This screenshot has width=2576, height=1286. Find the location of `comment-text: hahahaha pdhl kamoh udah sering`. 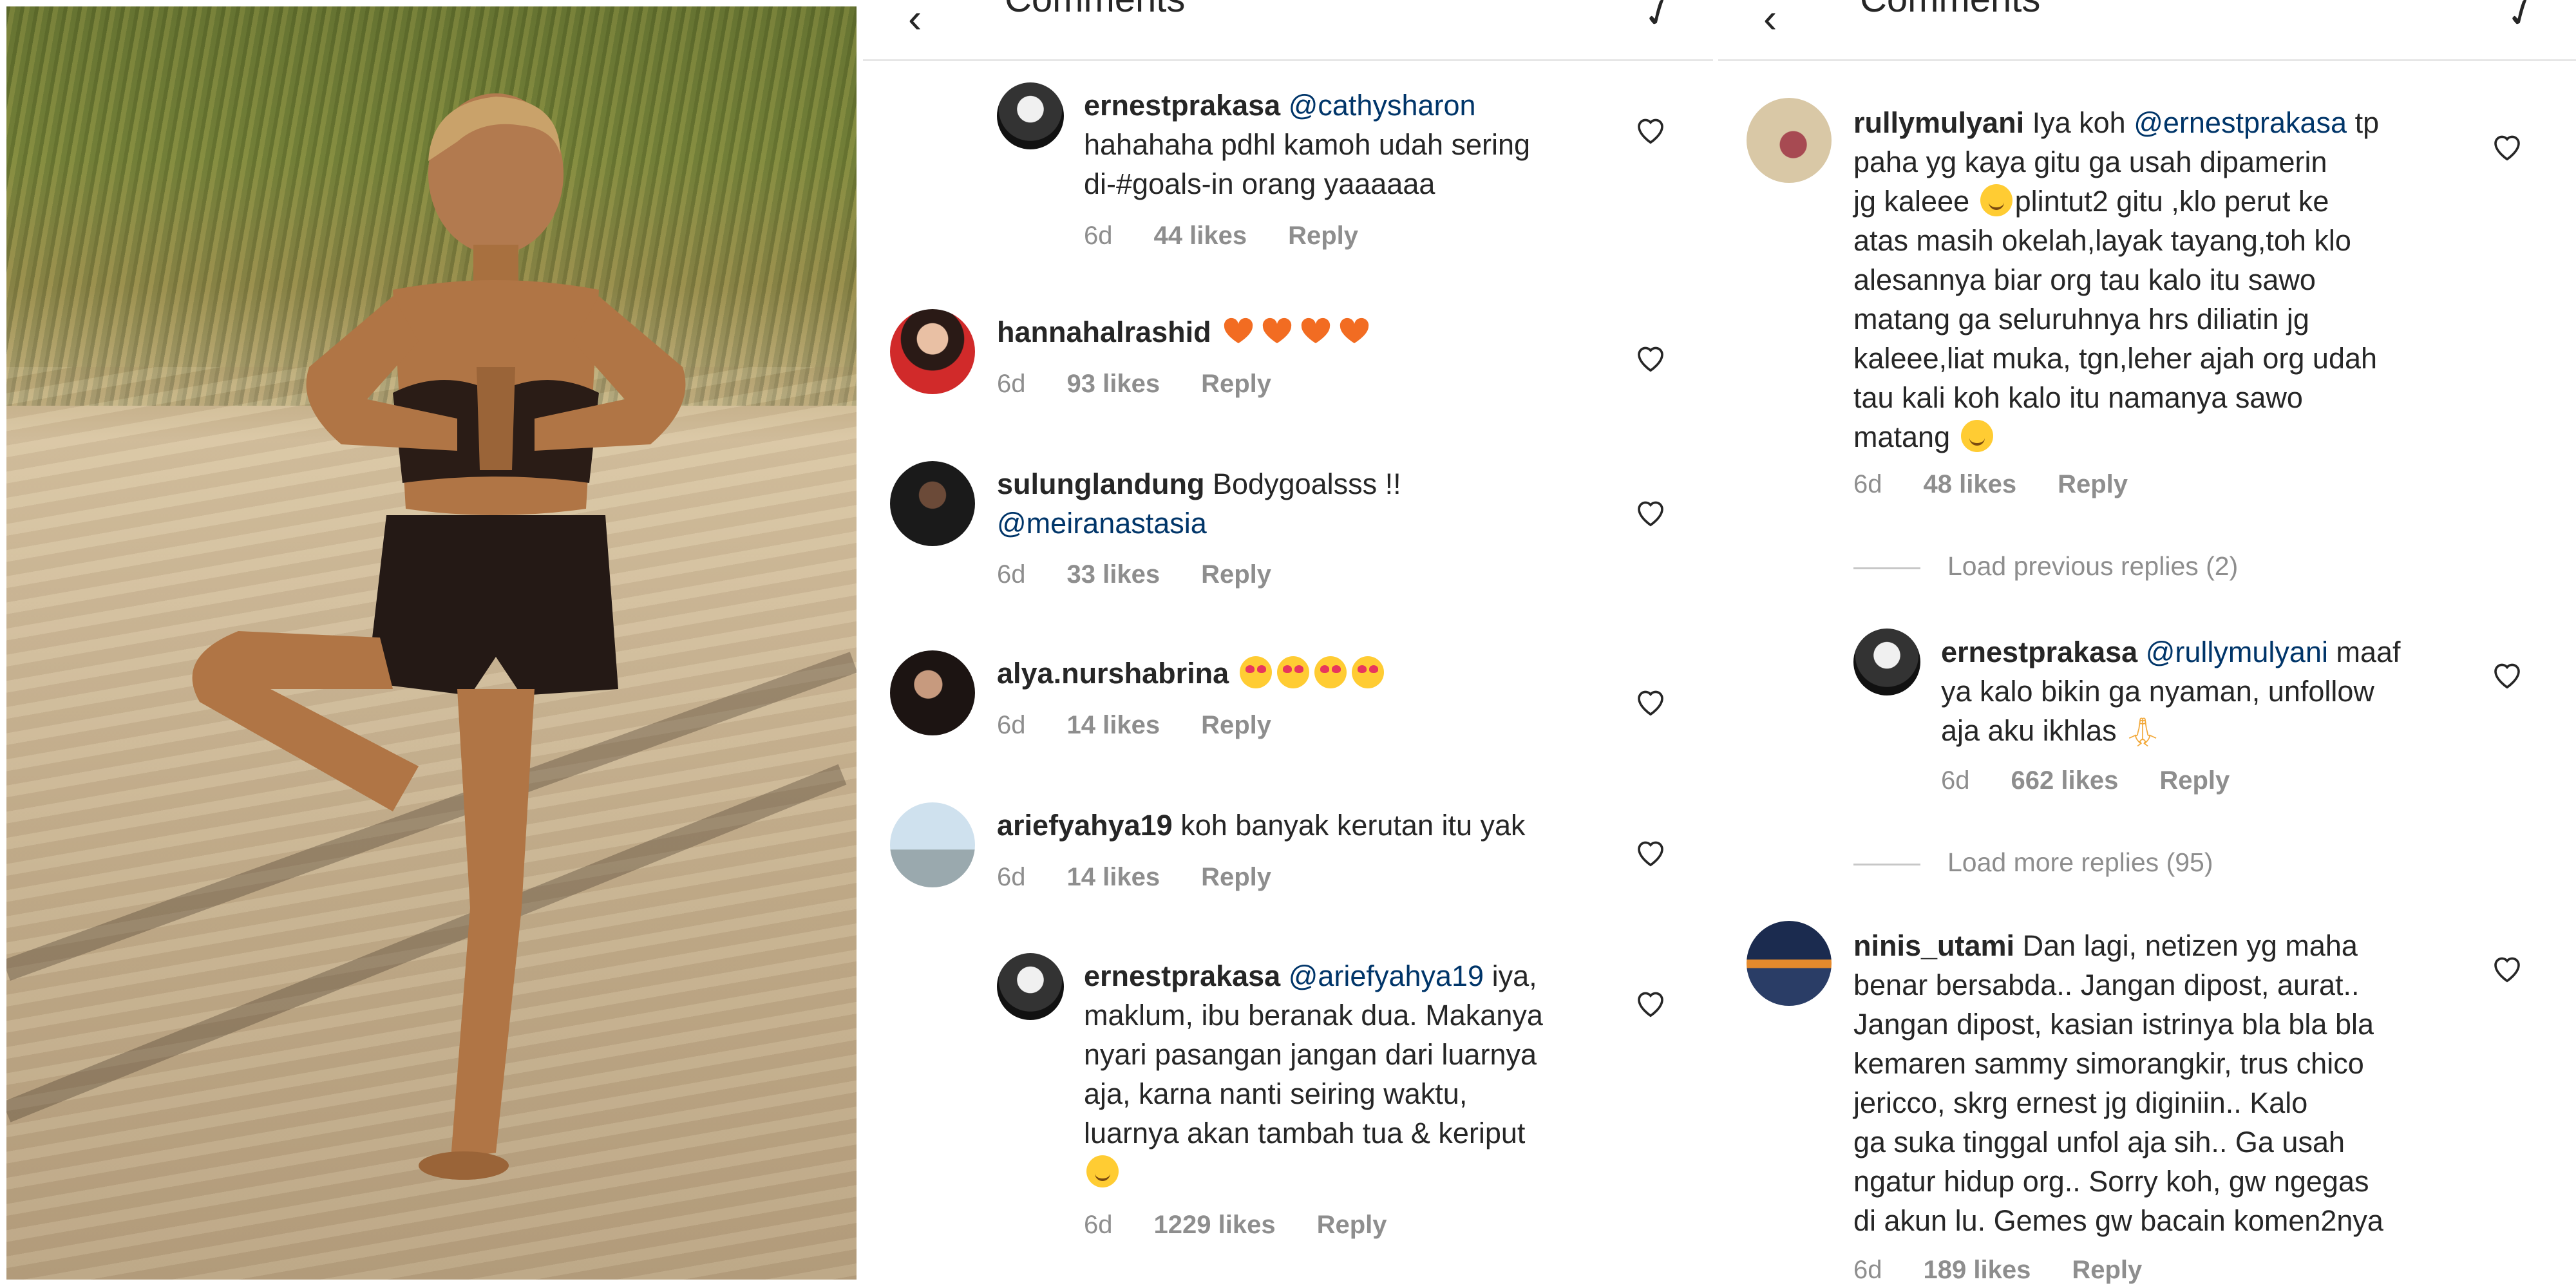

comment-text: hahahaha pdhl kamoh udah sering is located at coordinates (1307, 145).